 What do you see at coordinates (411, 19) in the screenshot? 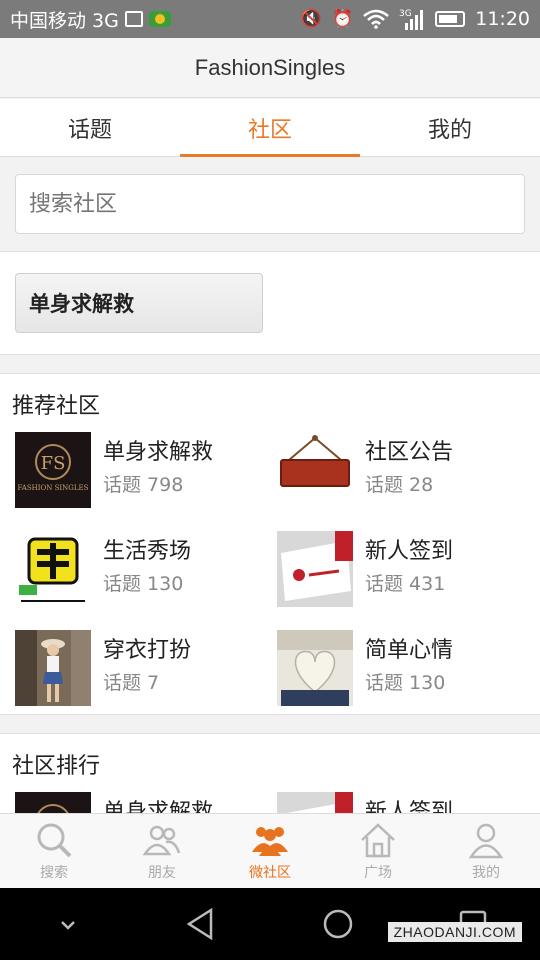
I see `signal-icon: 3G` at bounding box center [411, 19].